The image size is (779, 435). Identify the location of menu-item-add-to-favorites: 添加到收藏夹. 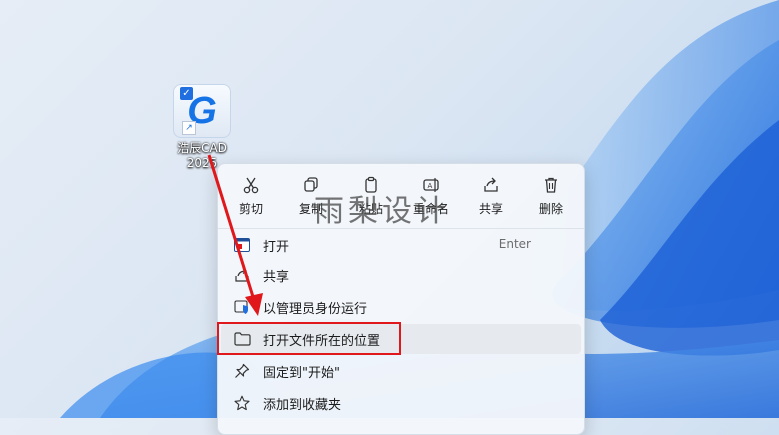
(401, 403).